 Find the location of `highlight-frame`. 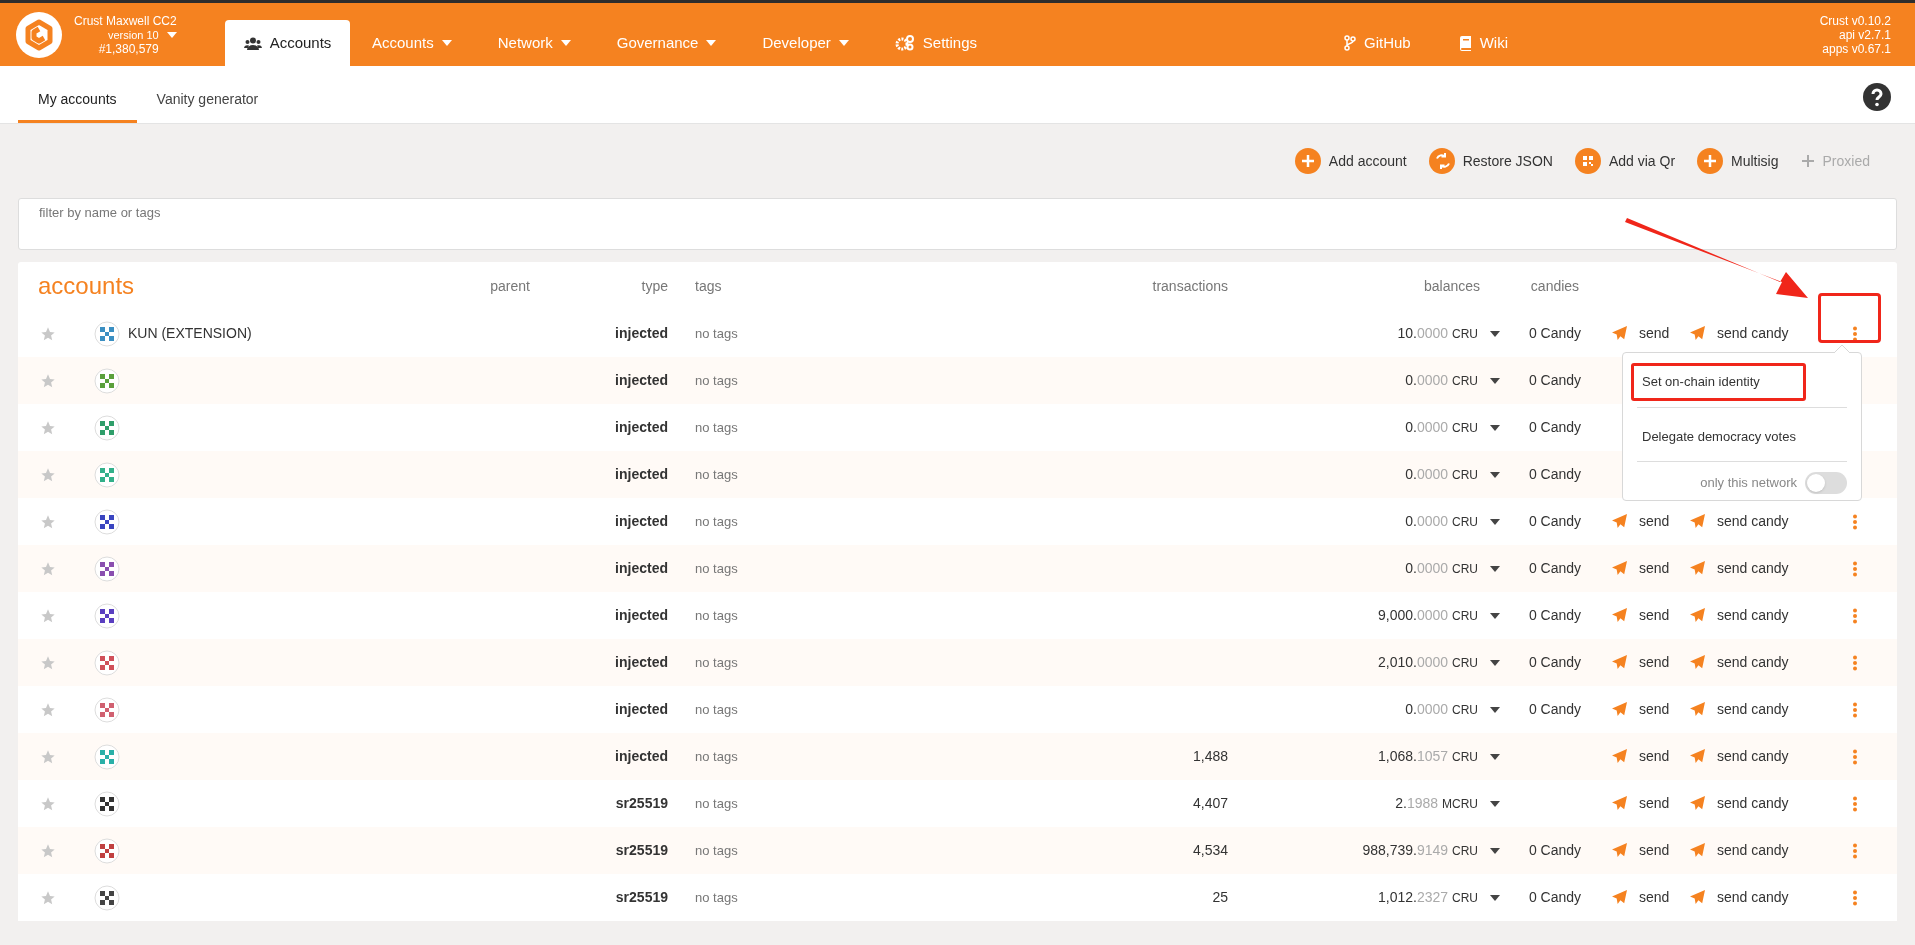

highlight-frame is located at coordinates (1849, 318).